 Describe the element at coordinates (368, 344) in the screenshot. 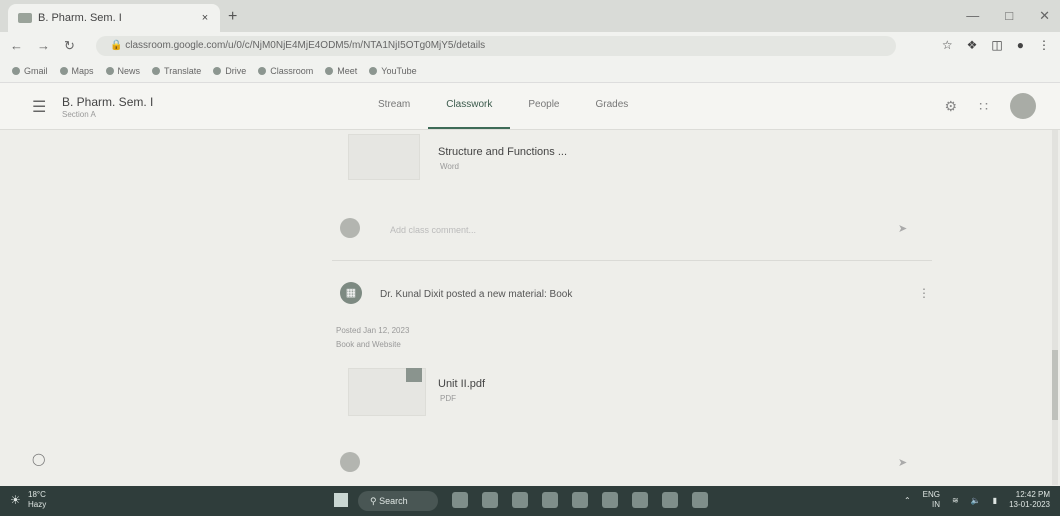

I see `post-description: Book and Website` at that location.